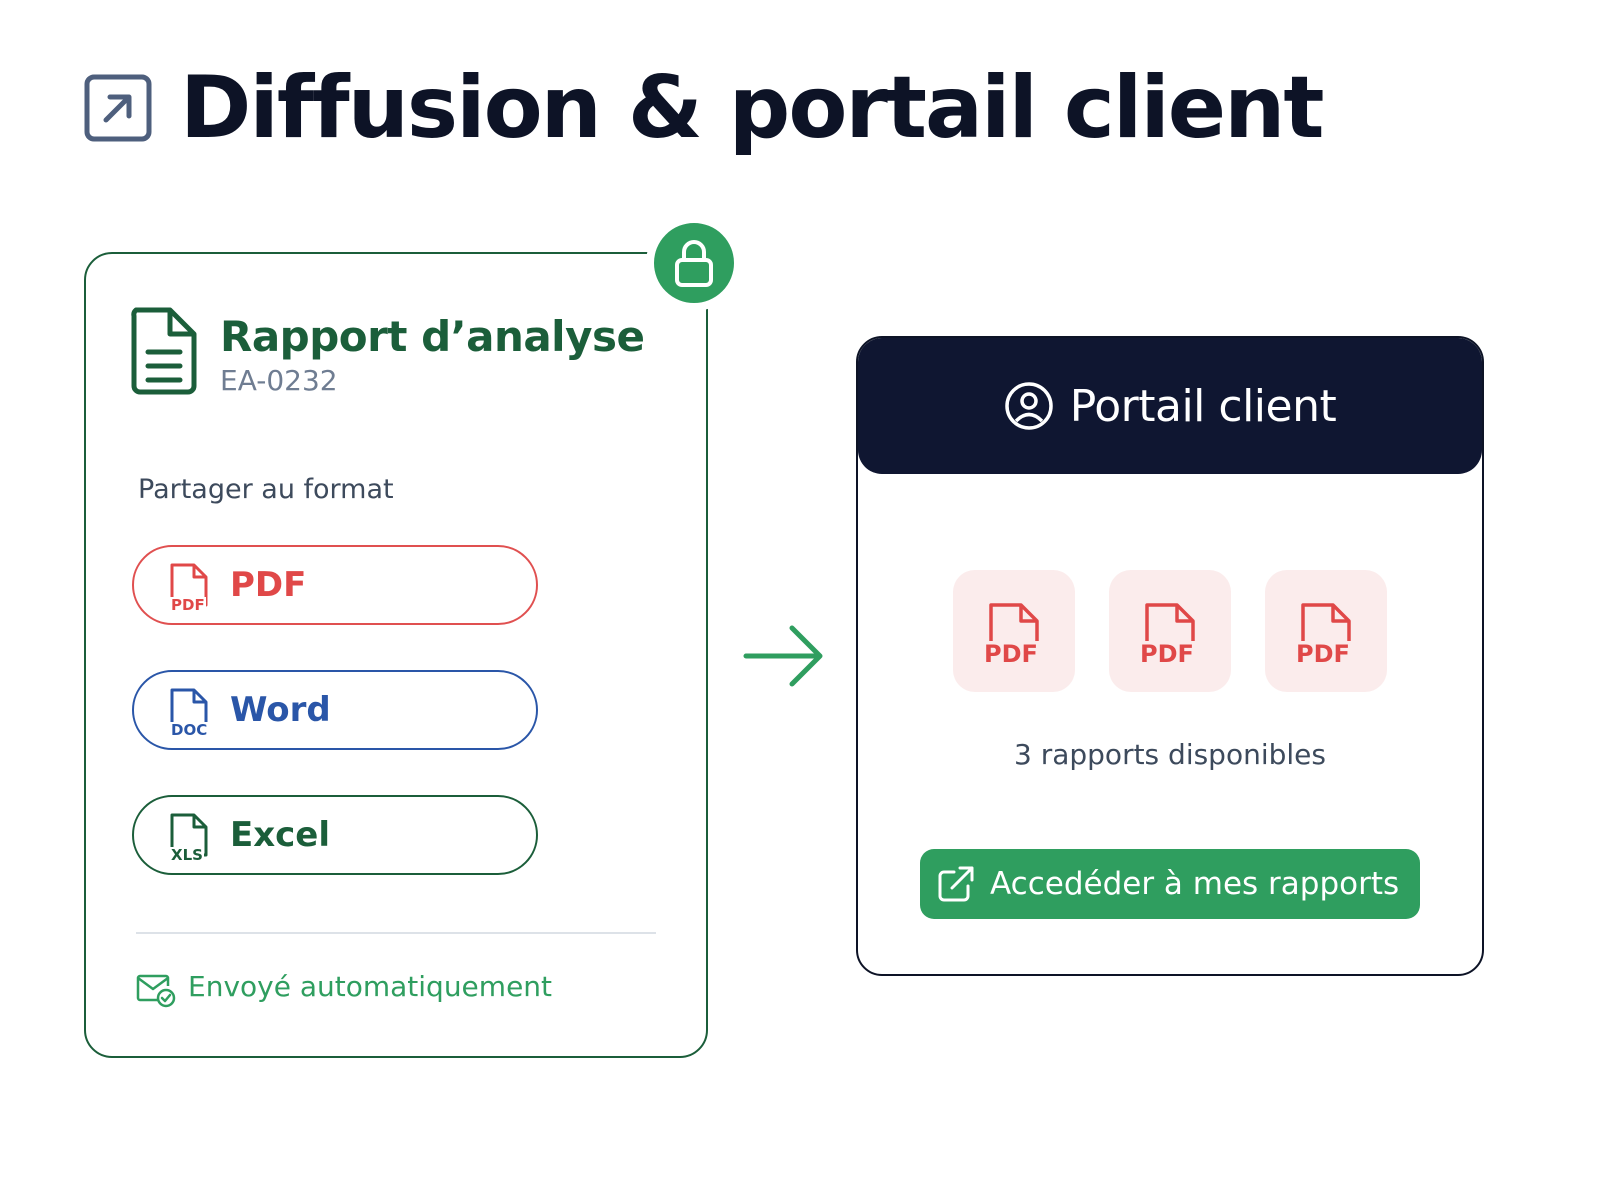  What do you see at coordinates (268, 585) in the screenshot?
I see `pdf-label: PDF` at bounding box center [268, 585].